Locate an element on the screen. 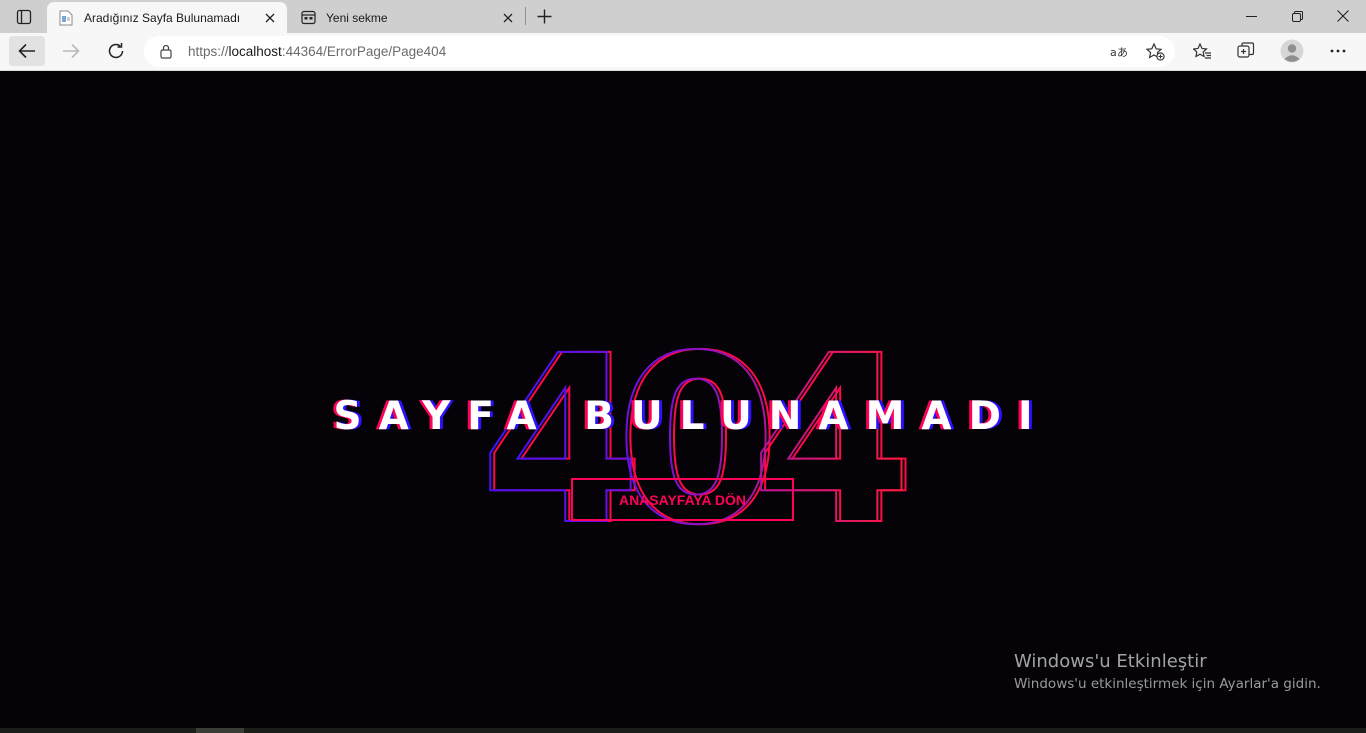  tab-actions-icon is located at coordinates (24, 17).